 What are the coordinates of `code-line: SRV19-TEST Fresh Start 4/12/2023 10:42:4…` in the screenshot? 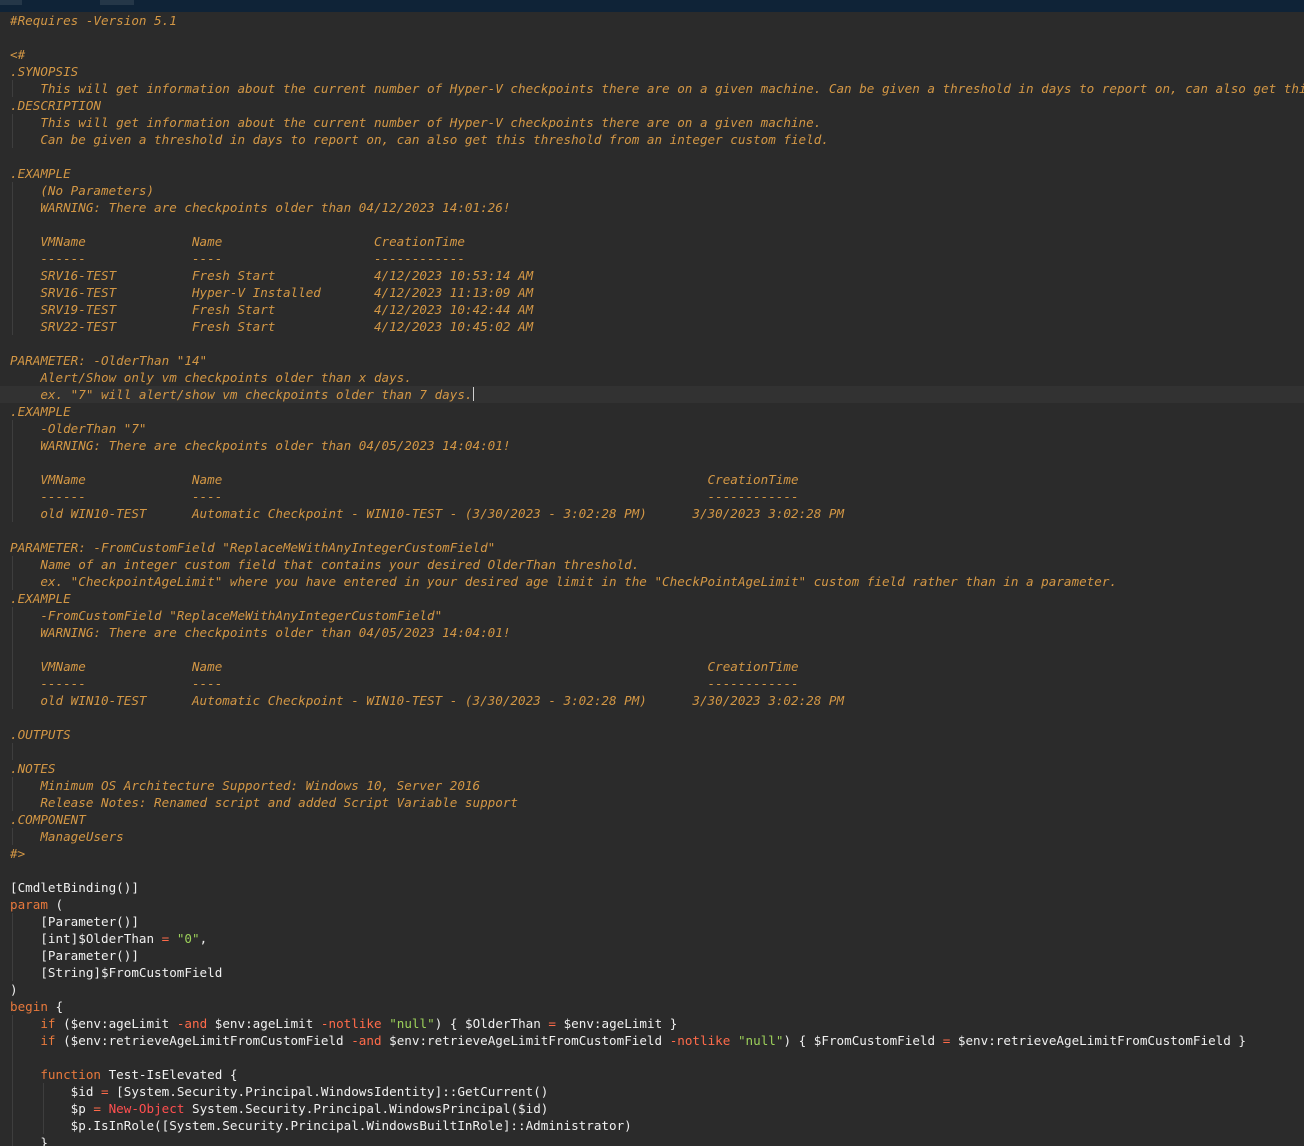 It's located at (652, 309).